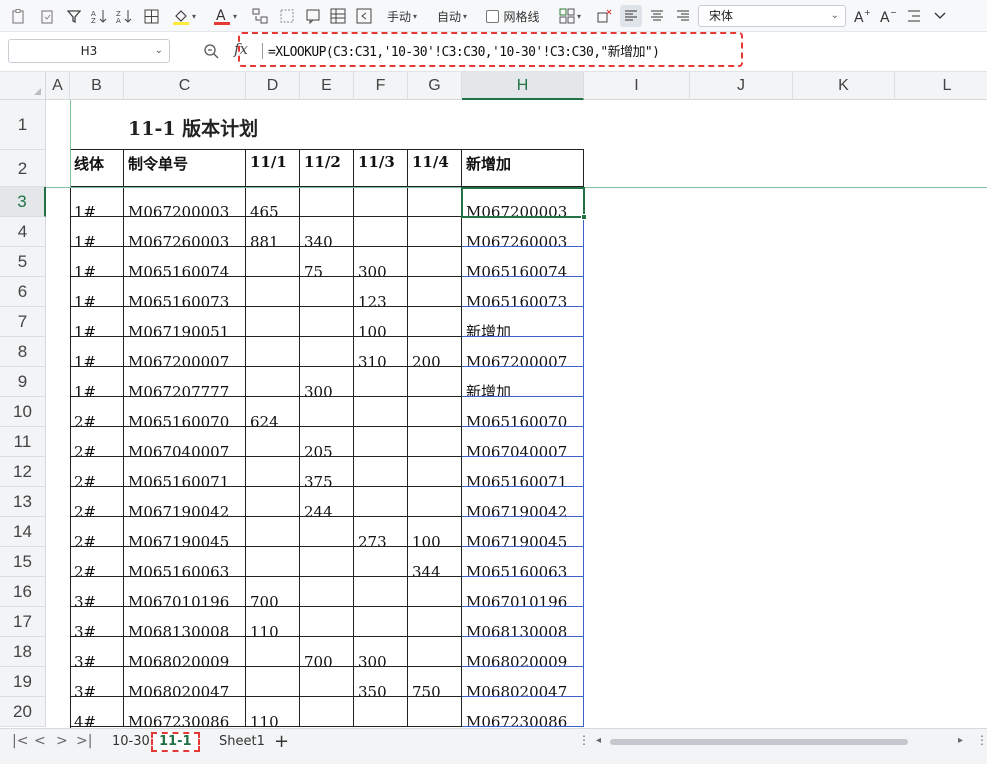 The height and width of the screenshot is (764, 987). Describe the element at coordinates (960, 740) in the screenshot. I see `scroll-right-icon: ▸` at that location.